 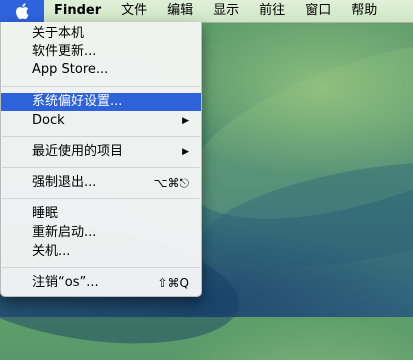 I want to click on menu-edit: 编辑, so click(x=180, y=11).